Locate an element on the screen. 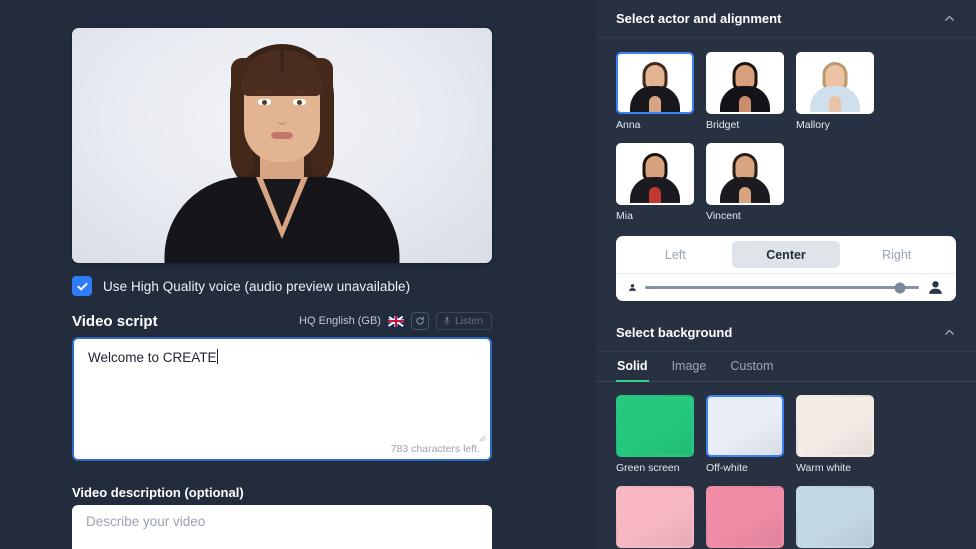 This screenshot has height=549, width=976. background-tab-image: Image is located at coordinates (689, 367).